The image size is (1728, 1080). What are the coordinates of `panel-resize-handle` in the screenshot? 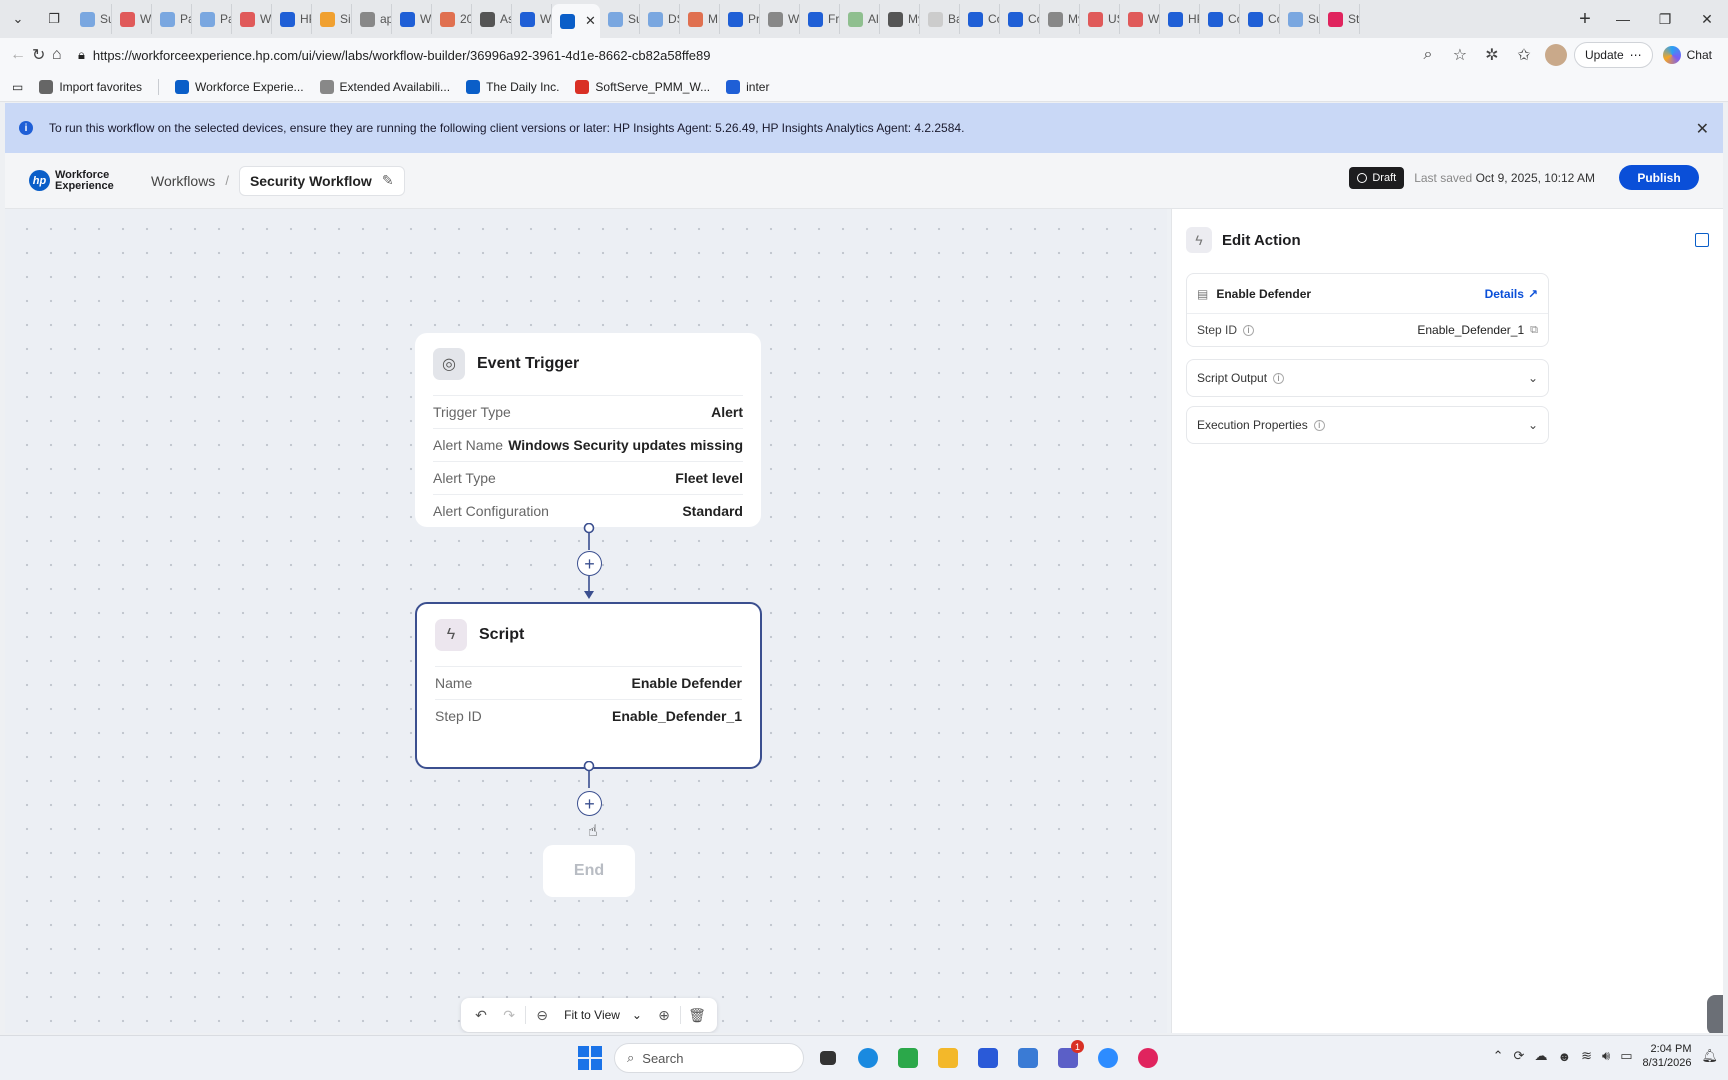 It's located at (1715, 1014).